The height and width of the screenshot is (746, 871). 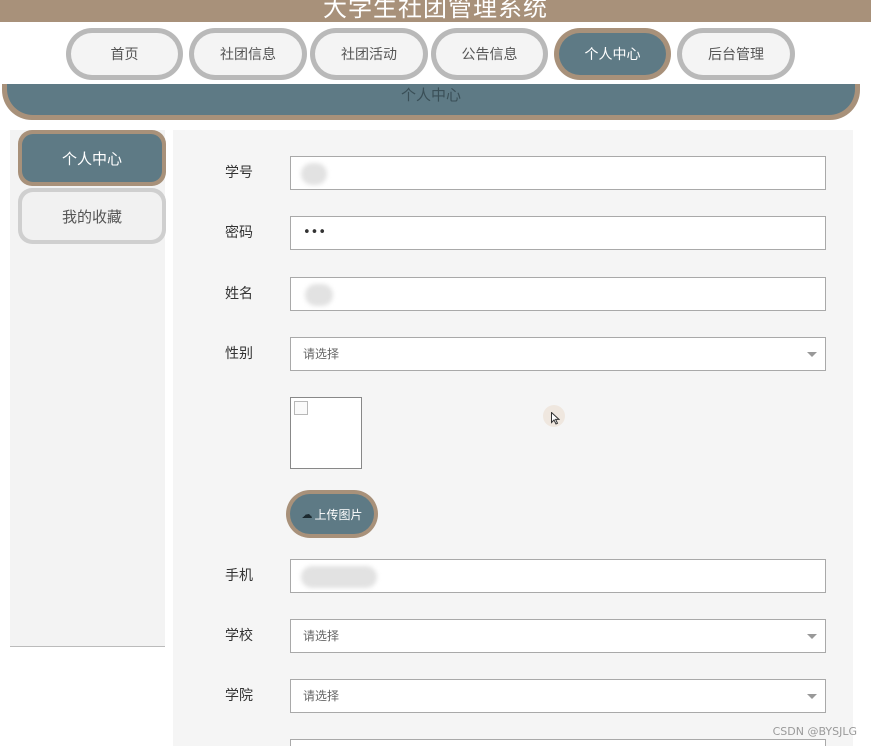 I want to click on form-row-school: 学校 请选择, so click(x=513, y=636).